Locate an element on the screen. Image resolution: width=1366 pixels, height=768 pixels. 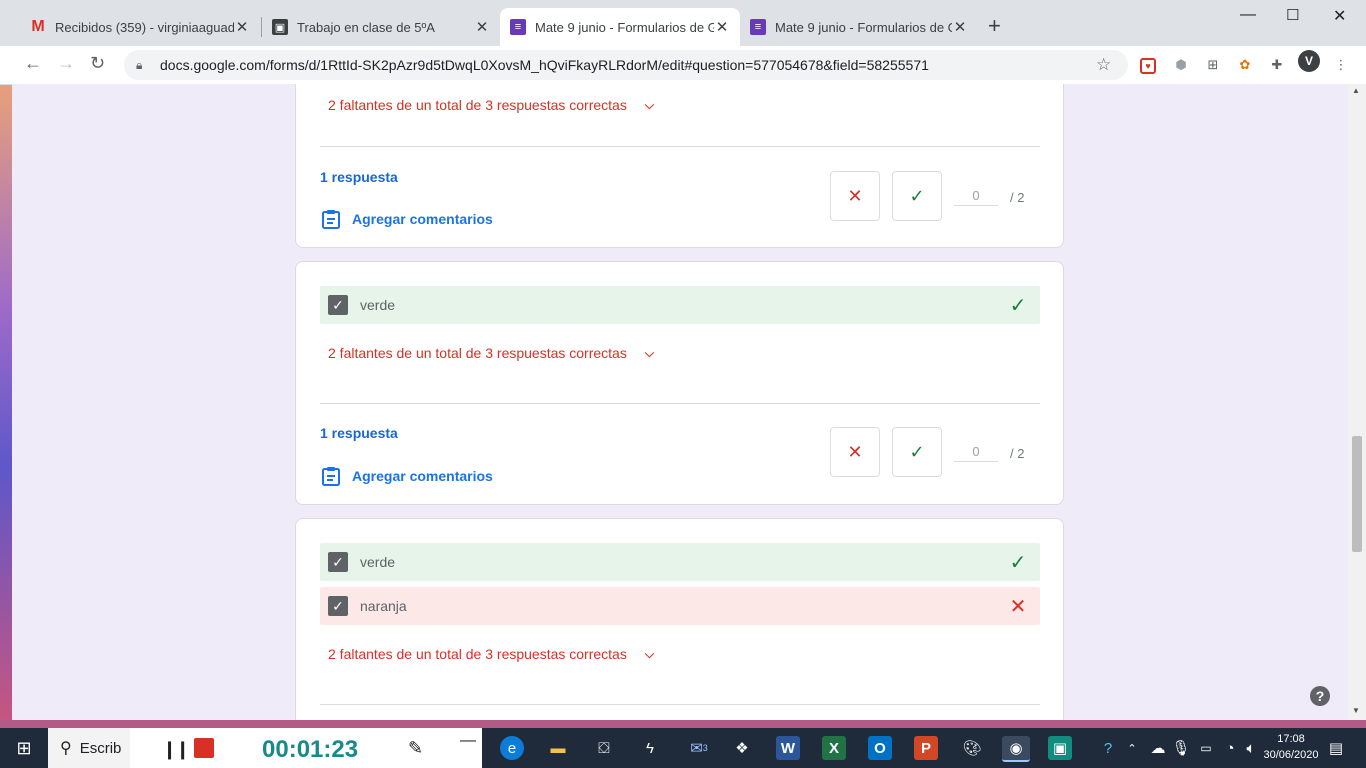
tab-gmail: M Recibidos (359) - virginiaaguado ✕ is located at coordinates (140, 27).